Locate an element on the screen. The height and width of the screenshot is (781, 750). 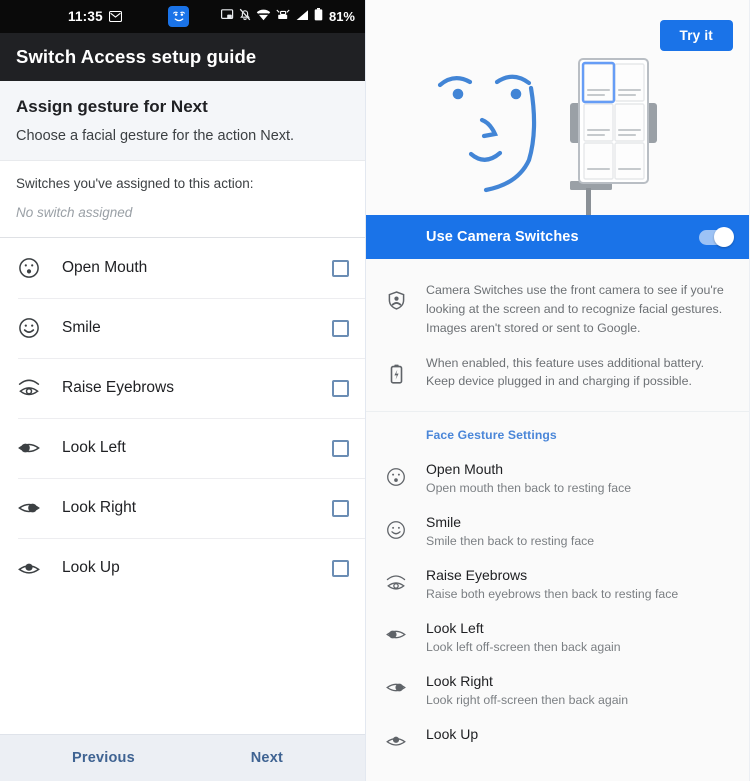
fgs-text-block: Look Up is located at coordinates (452, 737).